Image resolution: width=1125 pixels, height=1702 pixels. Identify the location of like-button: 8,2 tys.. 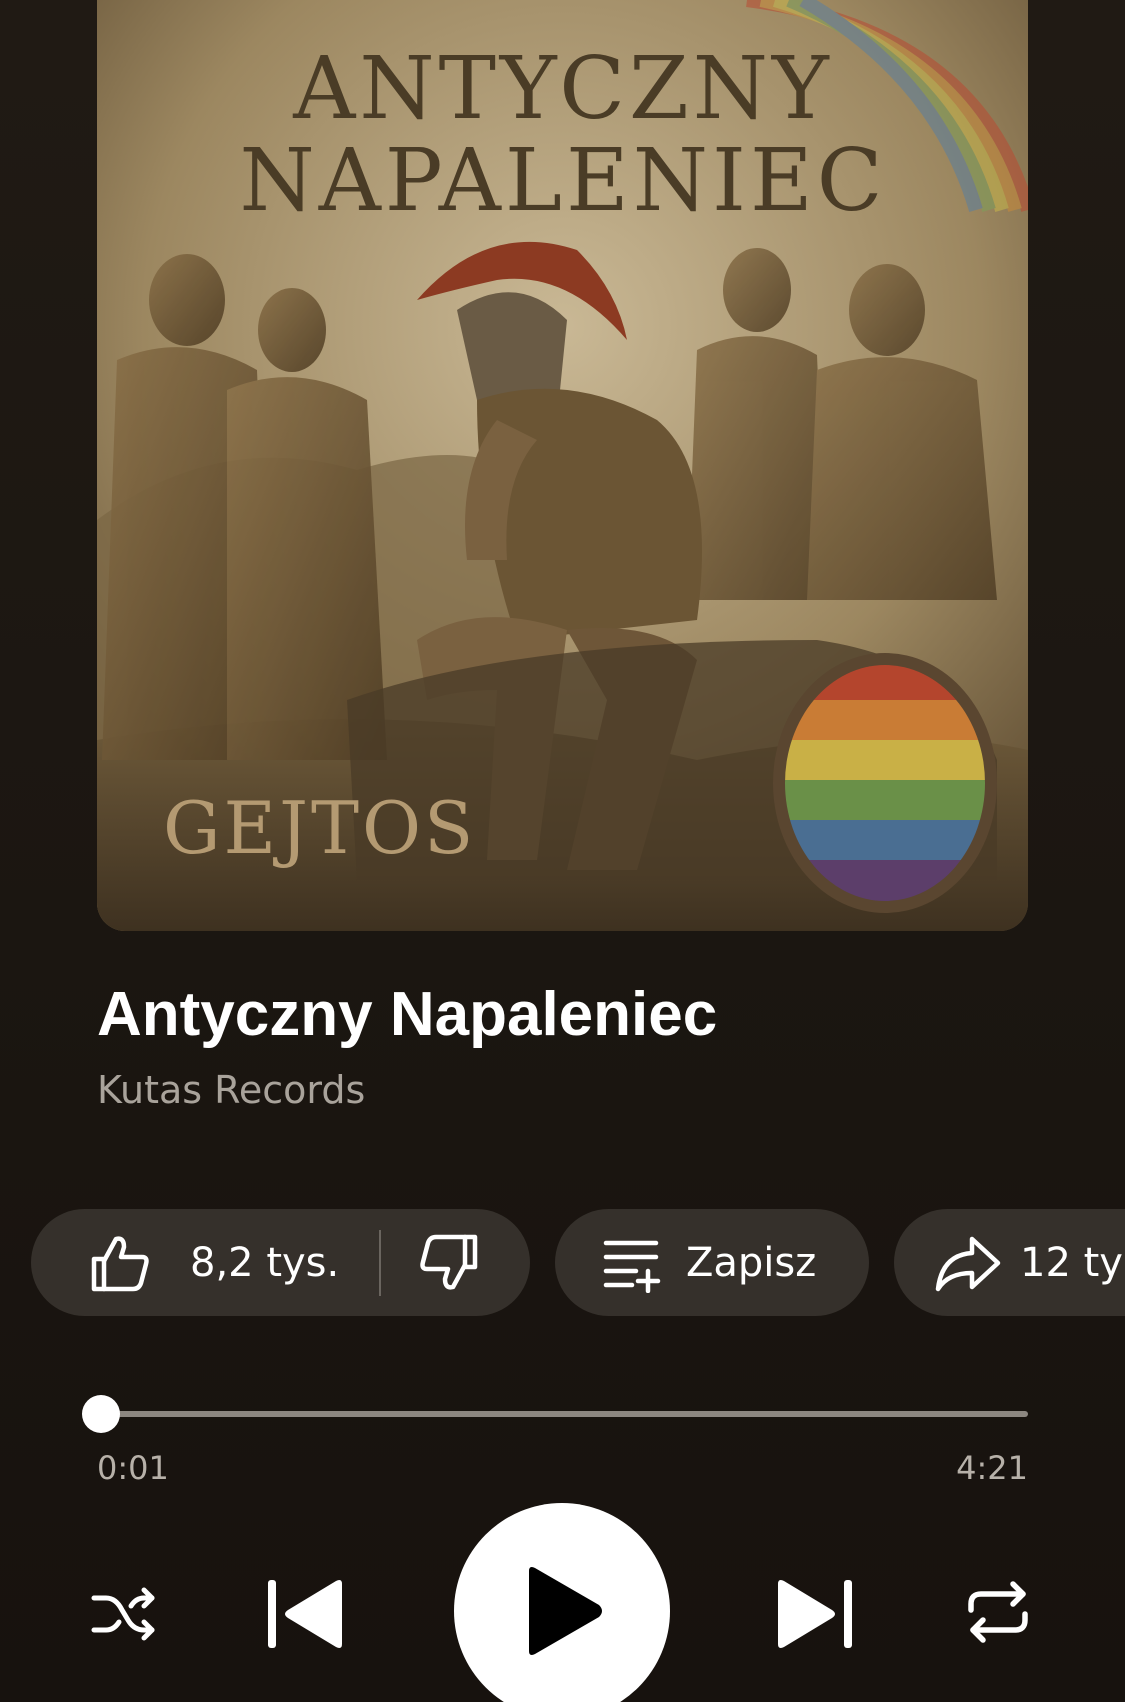
(185, 1262).